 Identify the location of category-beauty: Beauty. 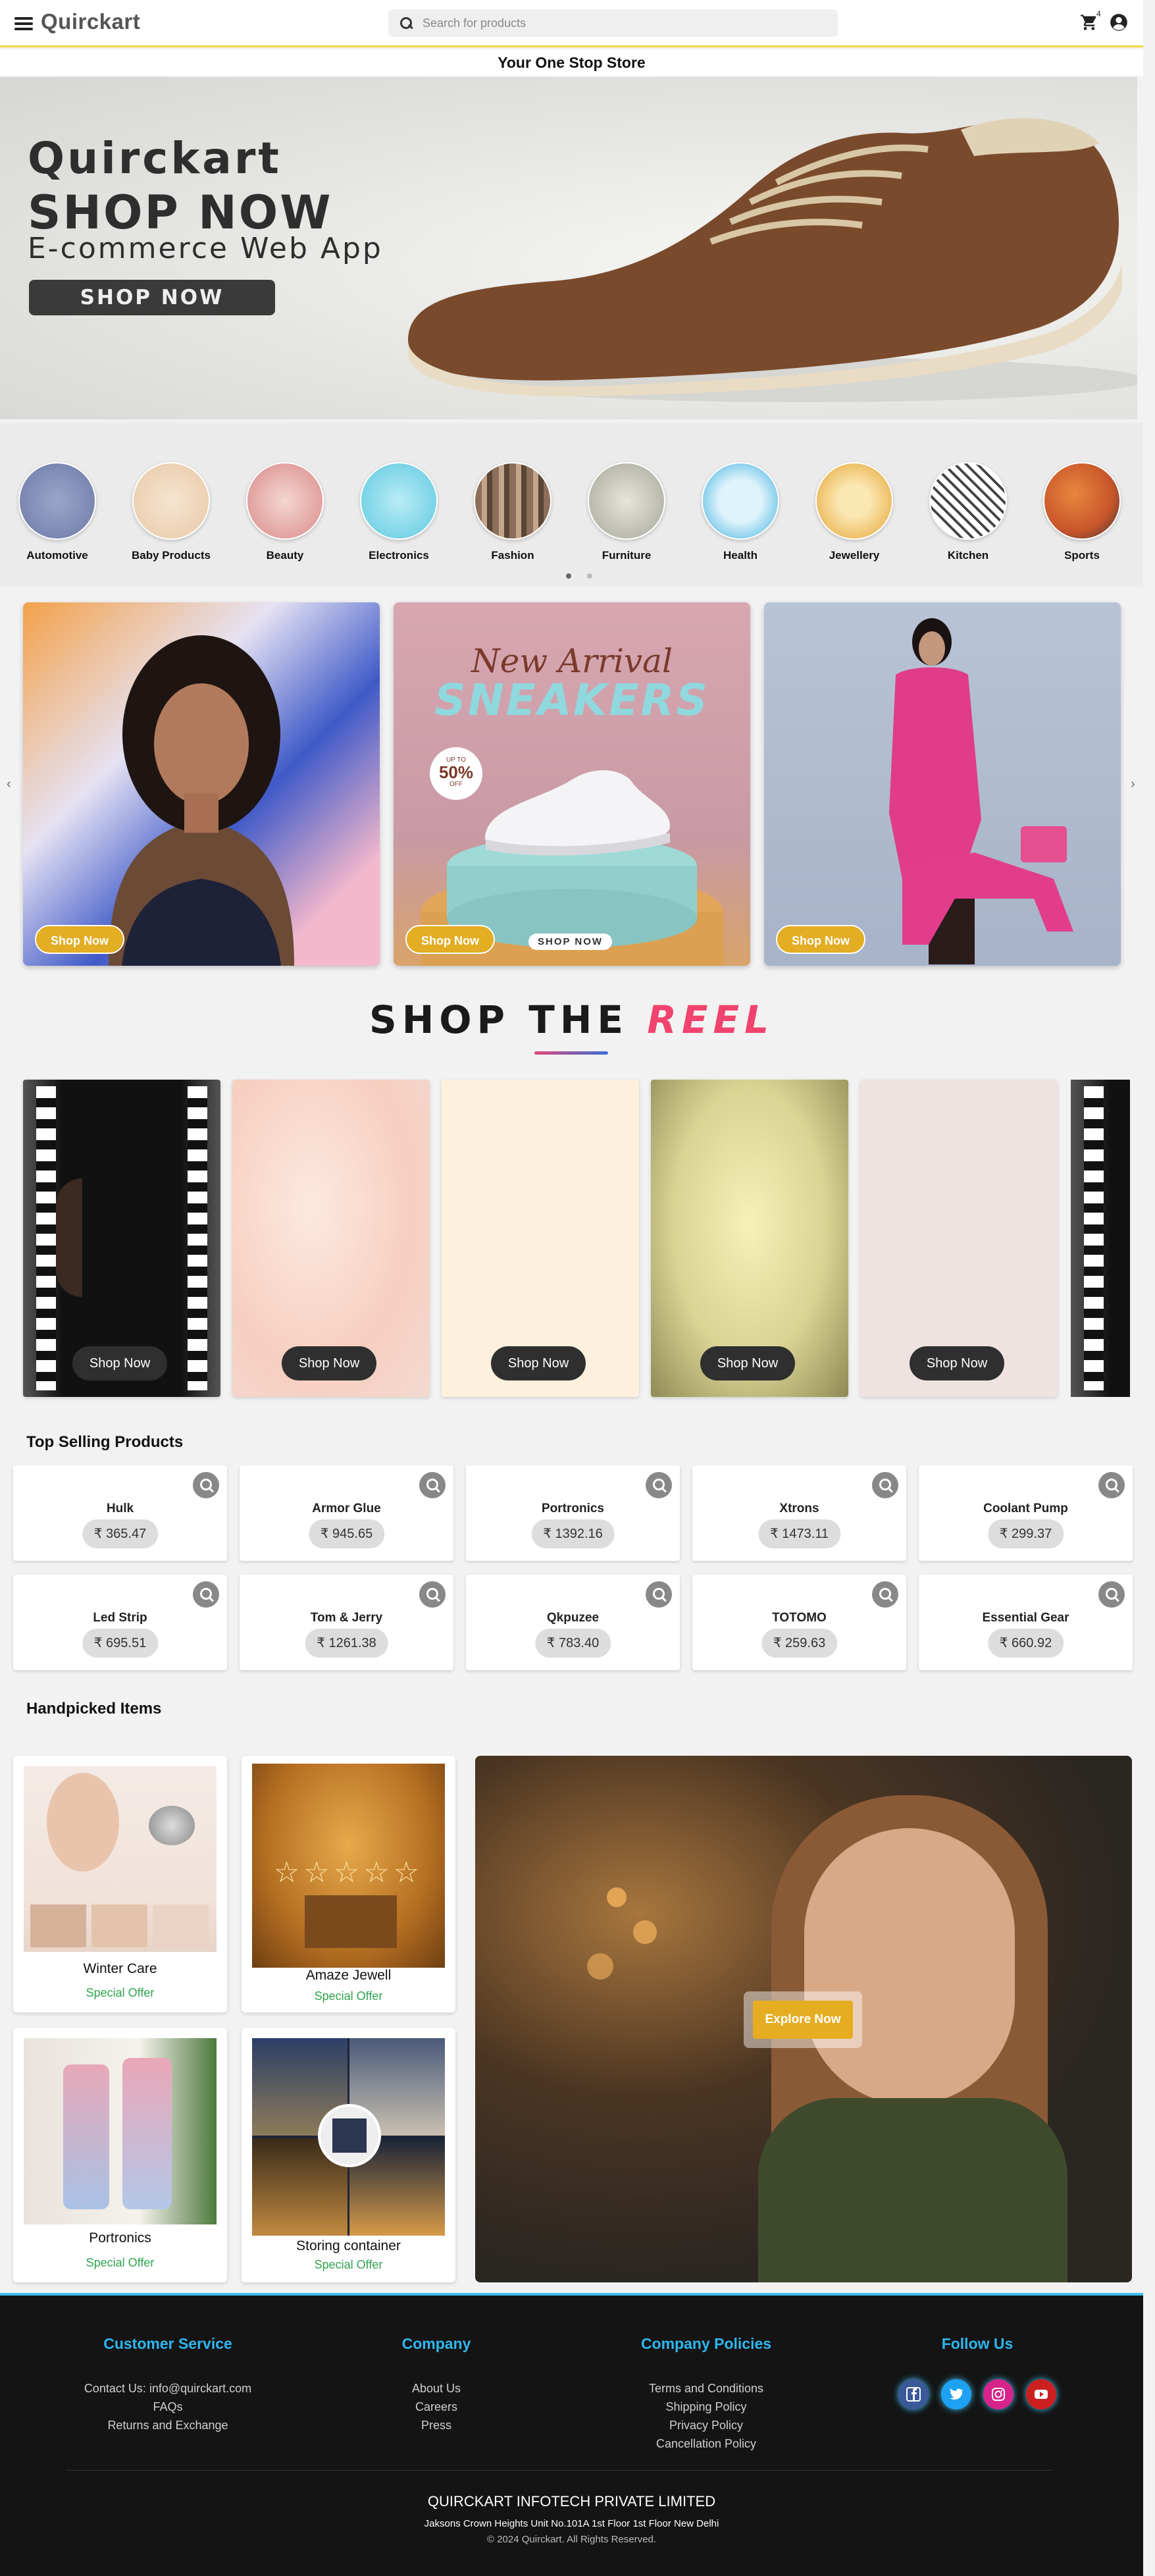
(285, 512).